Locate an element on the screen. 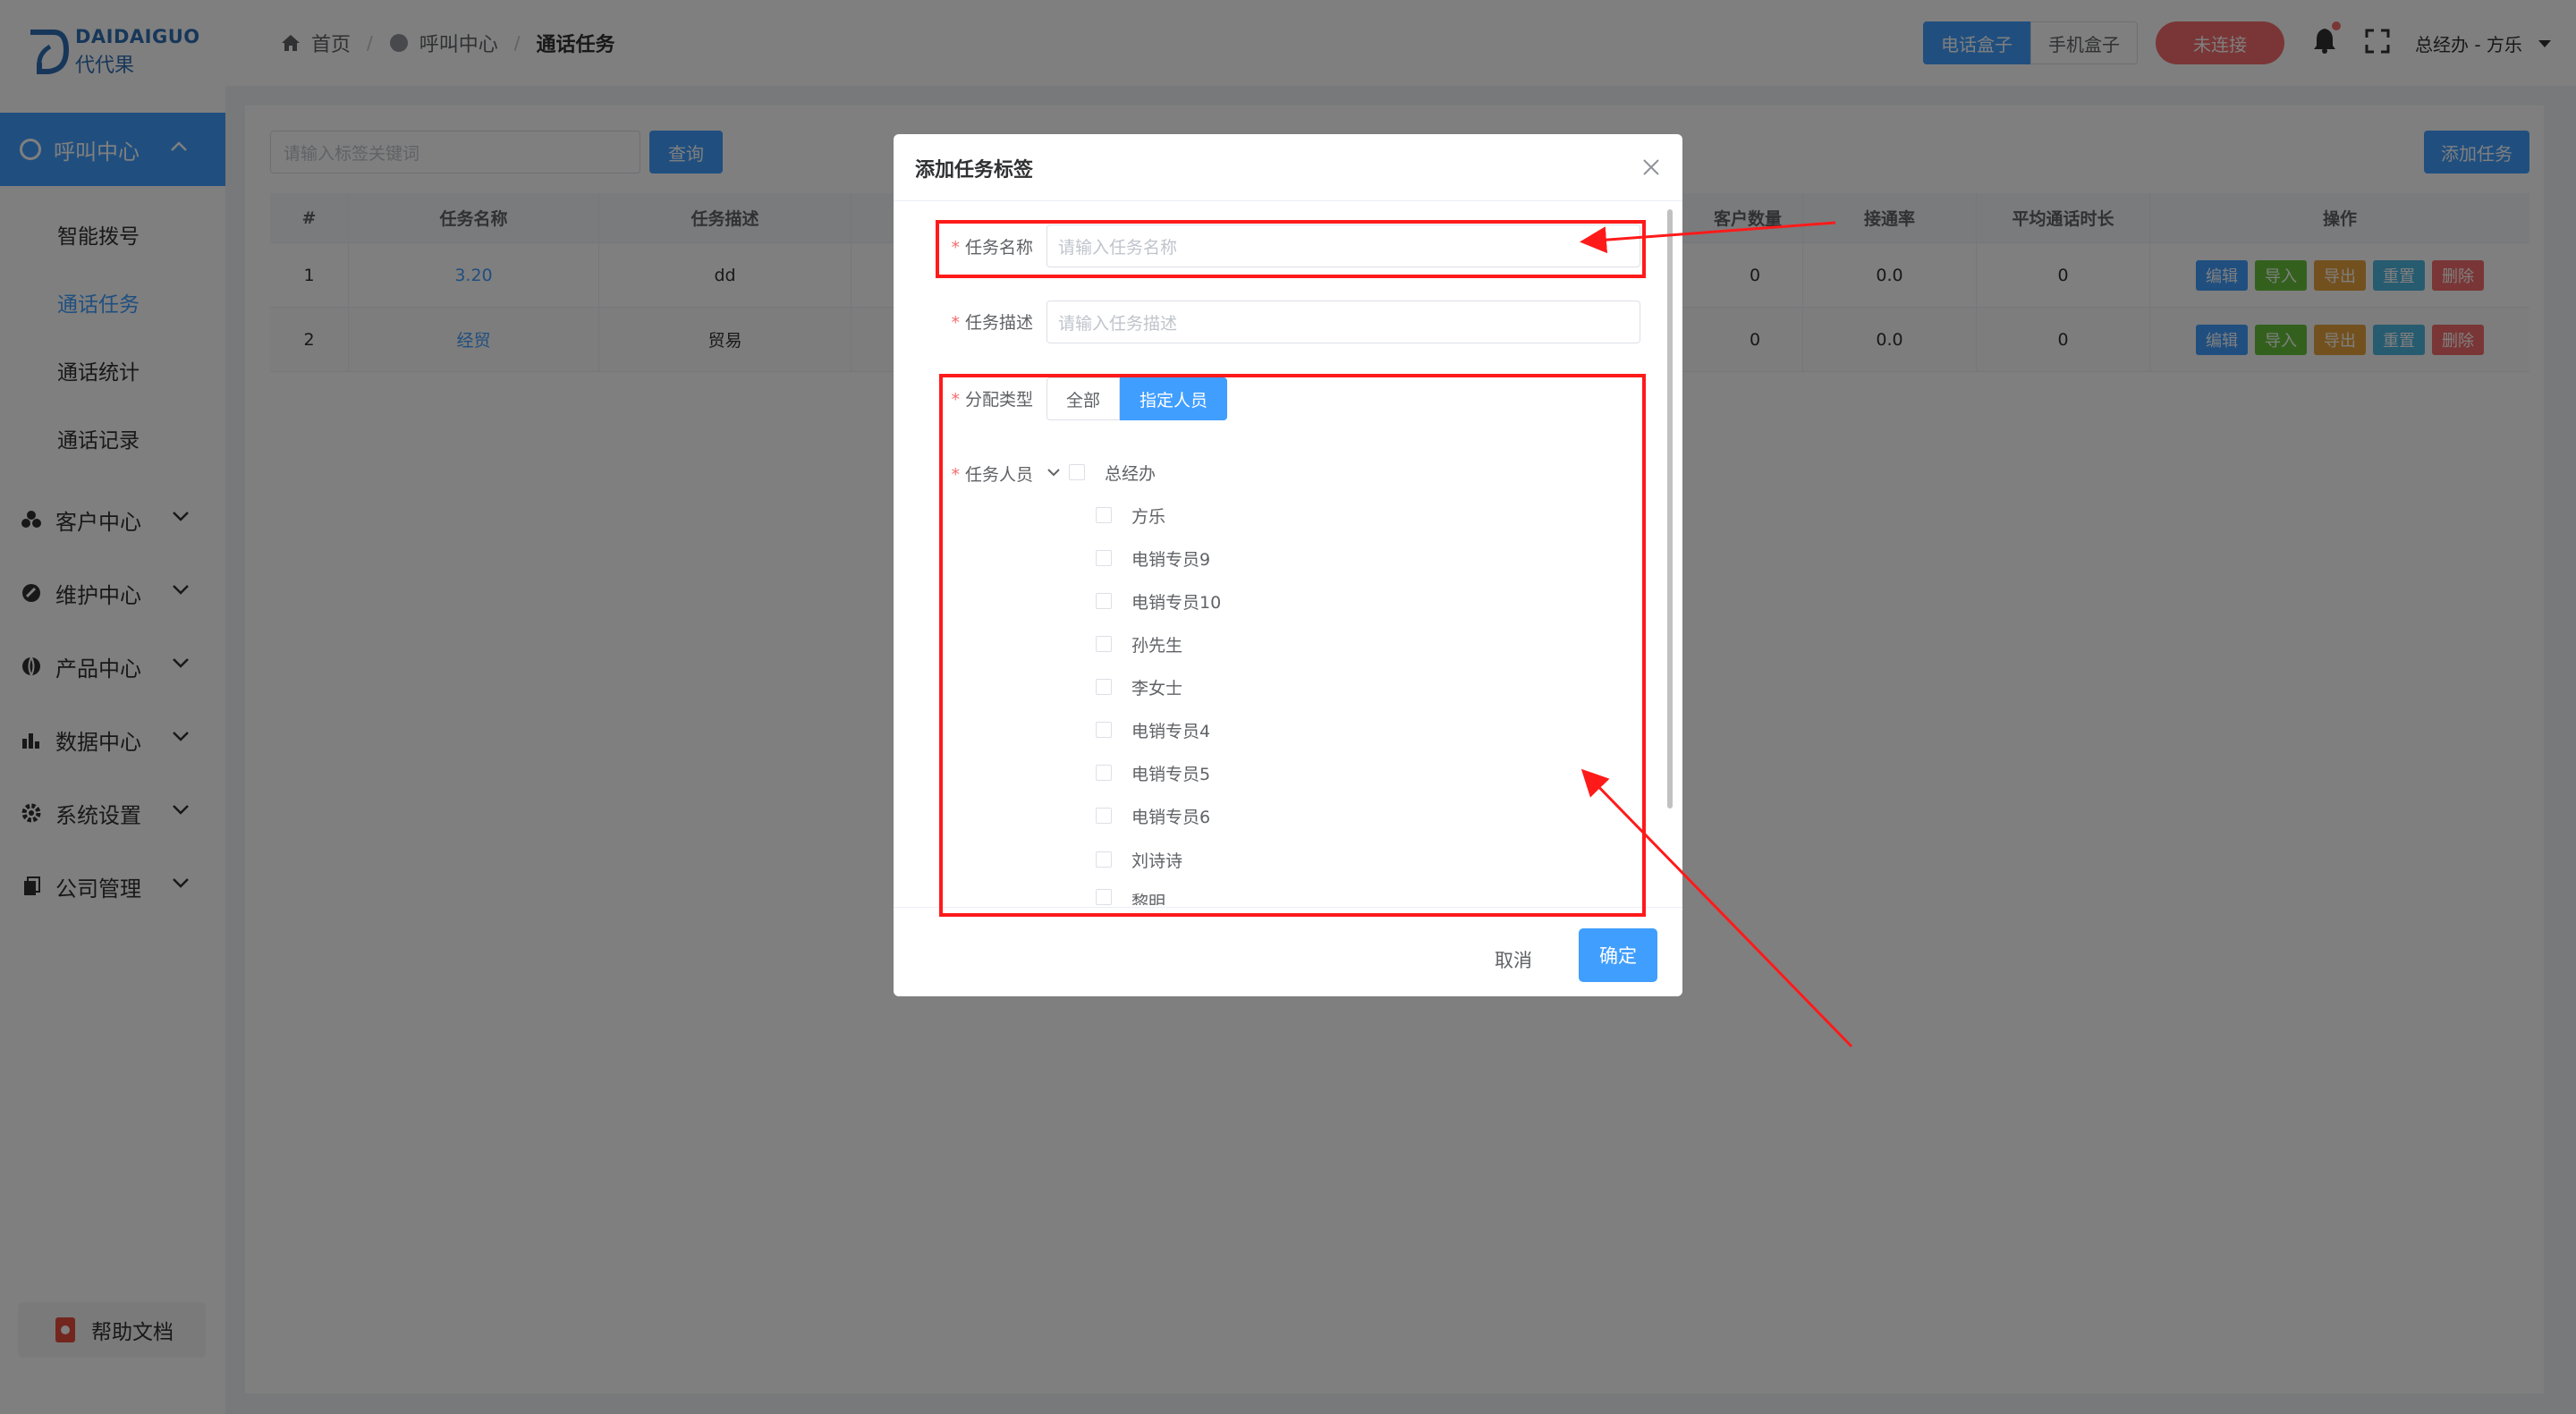 The image size is (2576, 1414). arrow-to-task-name is located at coordinates (1708, 237).